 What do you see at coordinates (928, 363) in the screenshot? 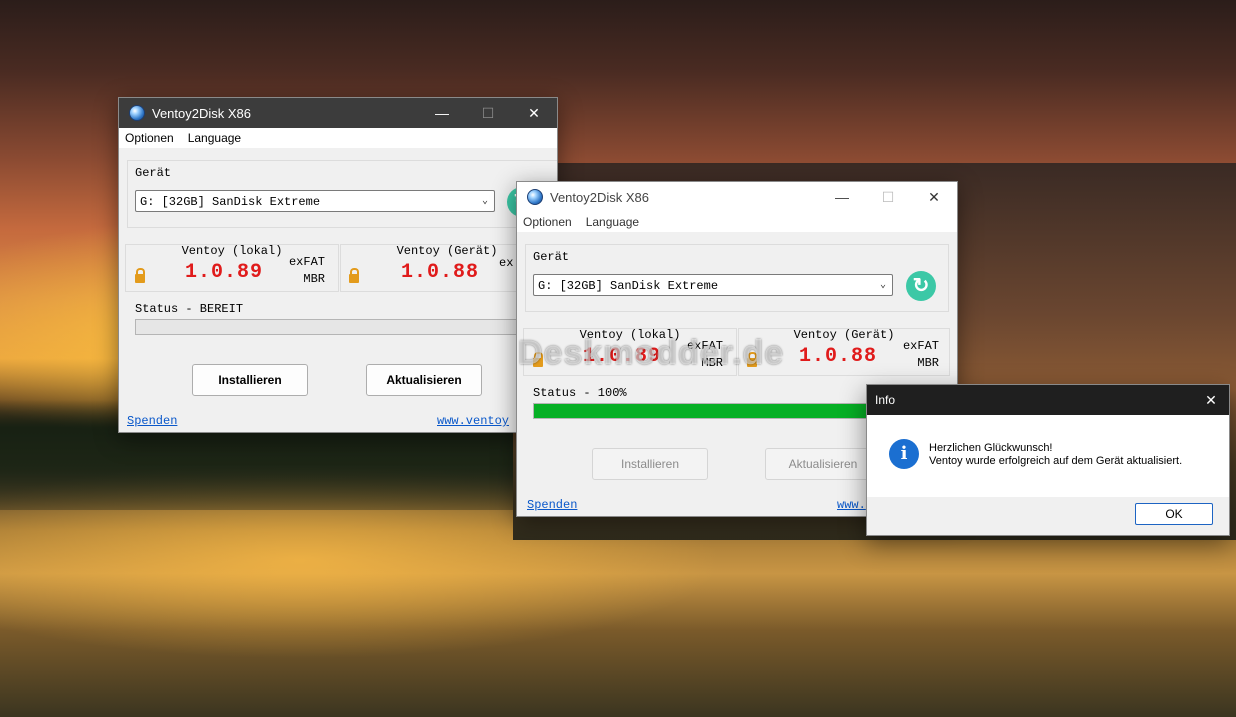
I see `device-partition: MBR` at bounding box center [928, 363].